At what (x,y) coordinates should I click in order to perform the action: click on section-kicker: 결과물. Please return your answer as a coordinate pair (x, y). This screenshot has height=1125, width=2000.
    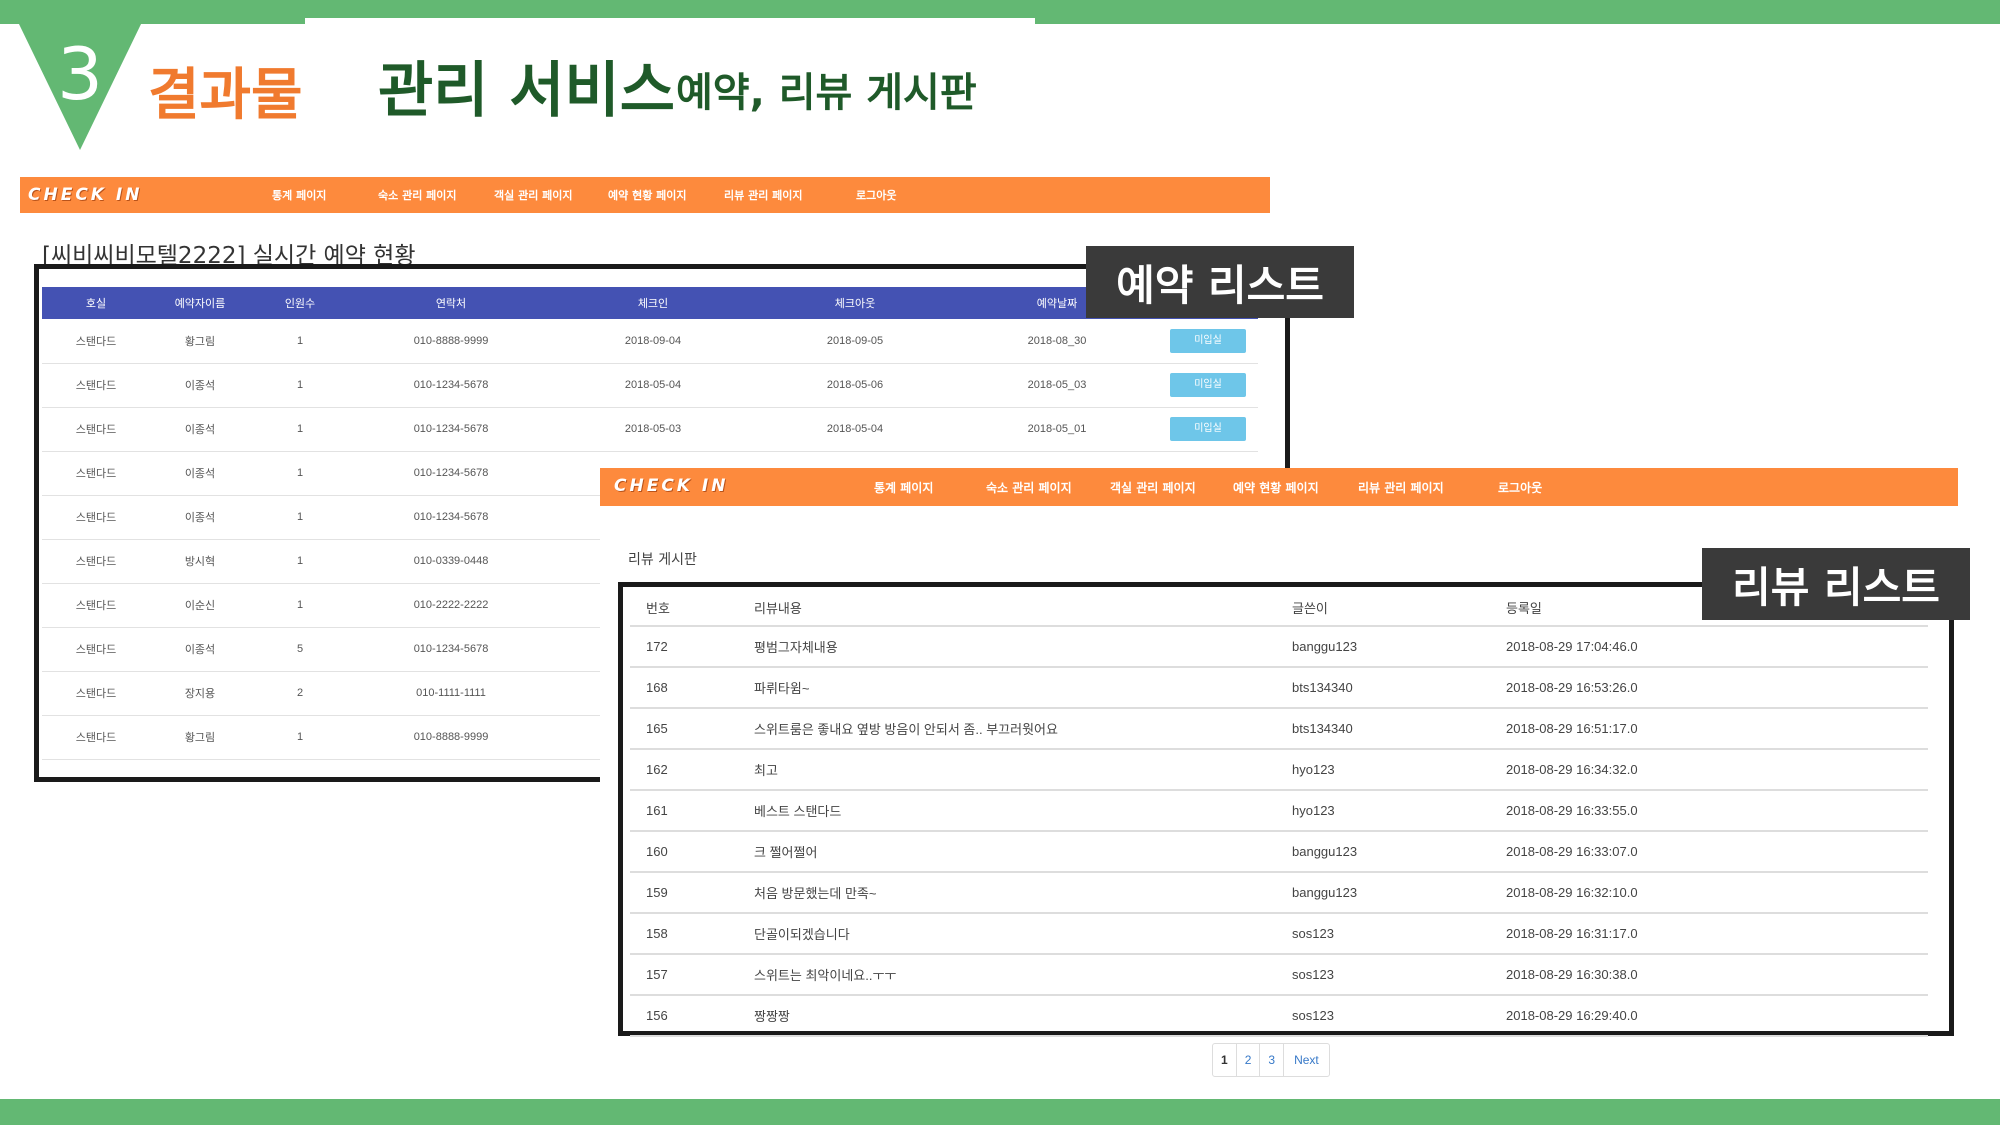
    Looking at the image, I should click on (225, 95).